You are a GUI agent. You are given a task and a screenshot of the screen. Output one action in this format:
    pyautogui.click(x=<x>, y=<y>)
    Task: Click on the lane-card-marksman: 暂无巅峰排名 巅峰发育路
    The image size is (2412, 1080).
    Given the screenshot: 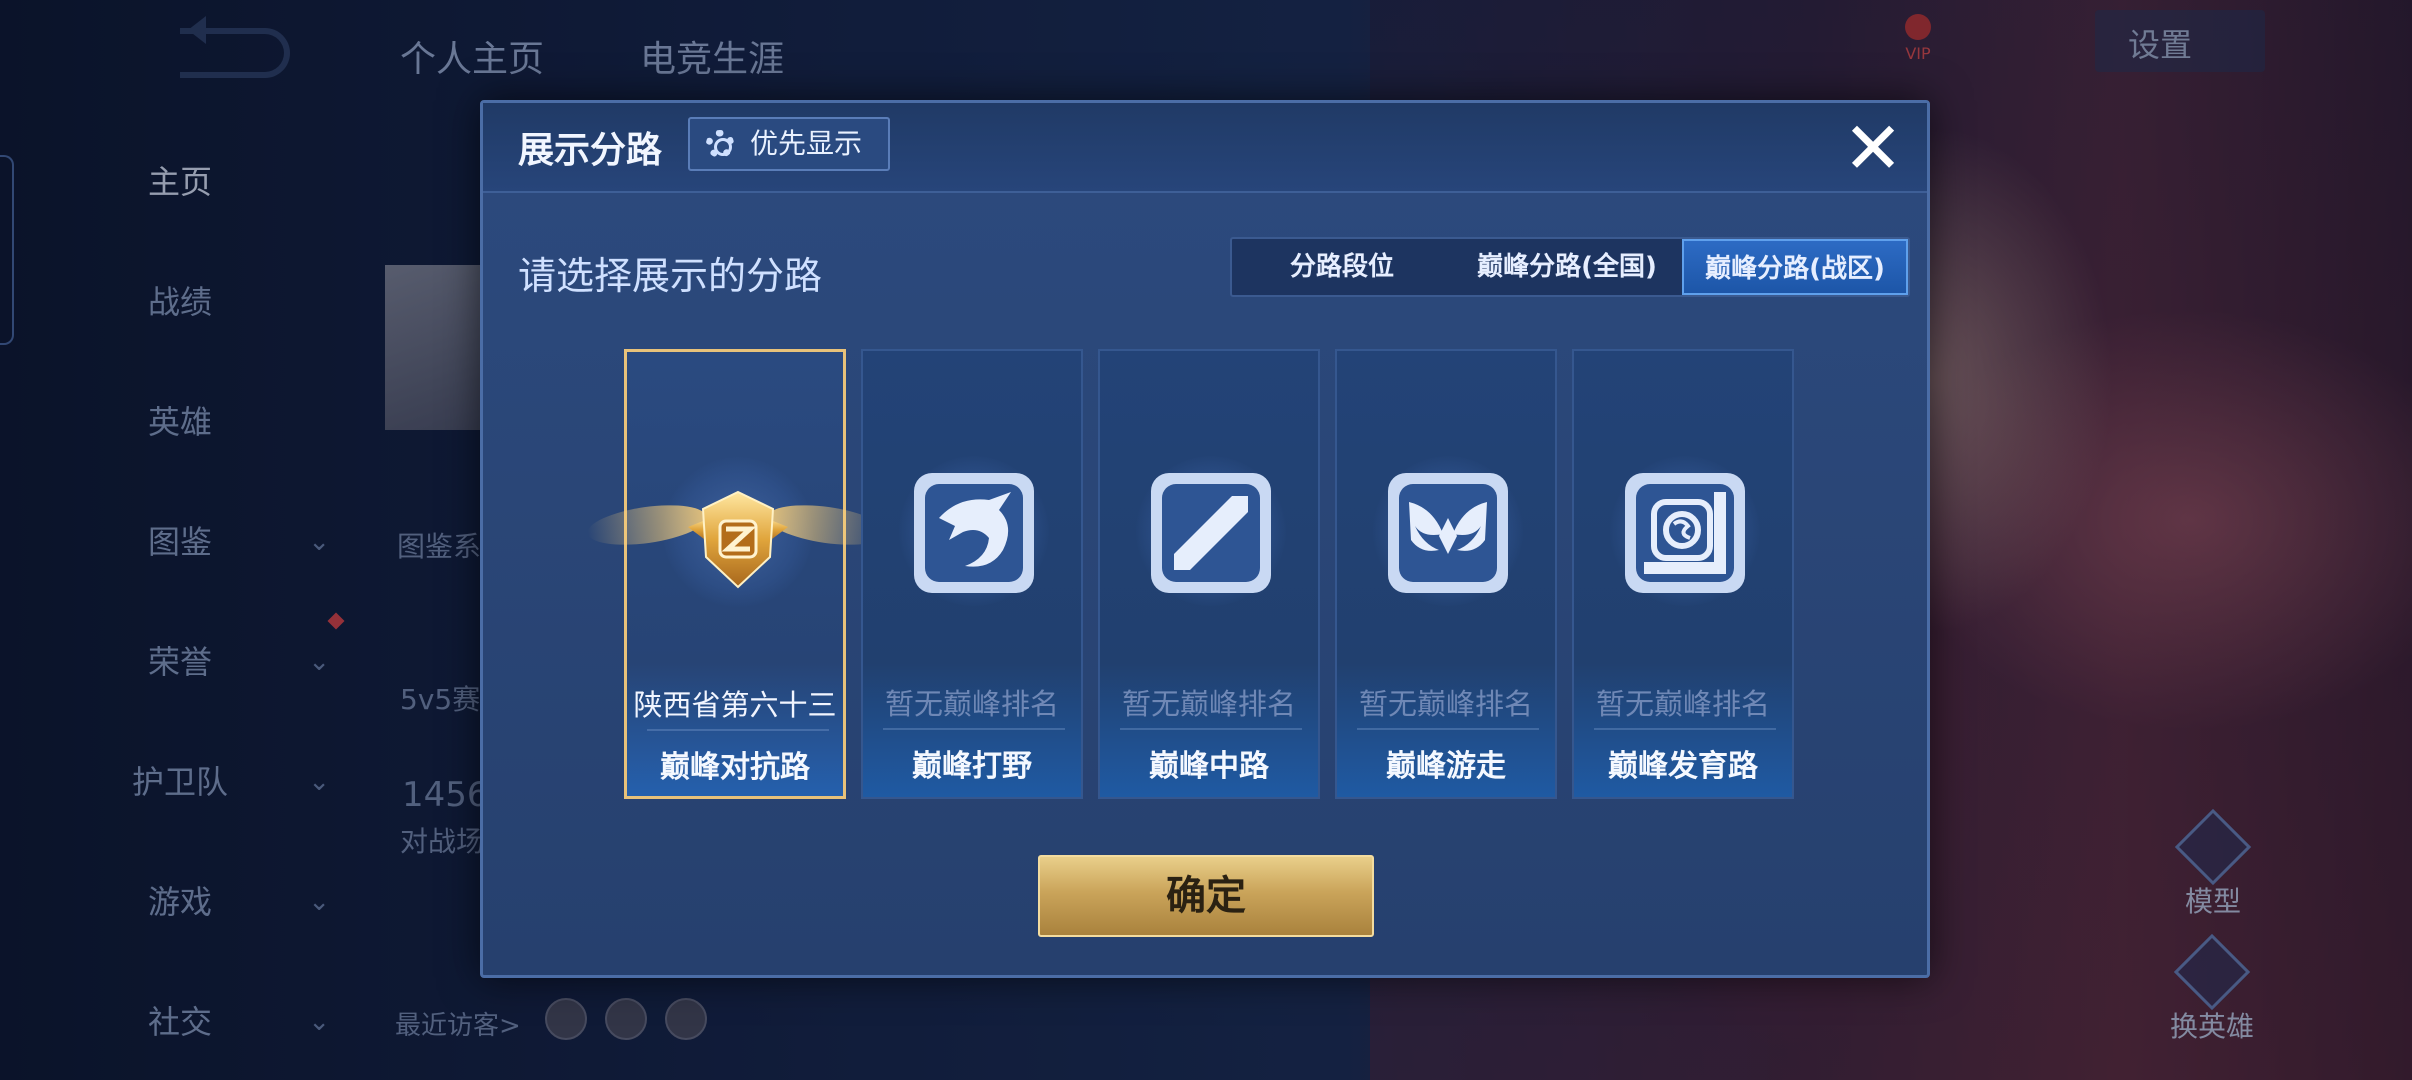 What is the action you would take?
    pyautogui.click(x=1683, y=574)
    